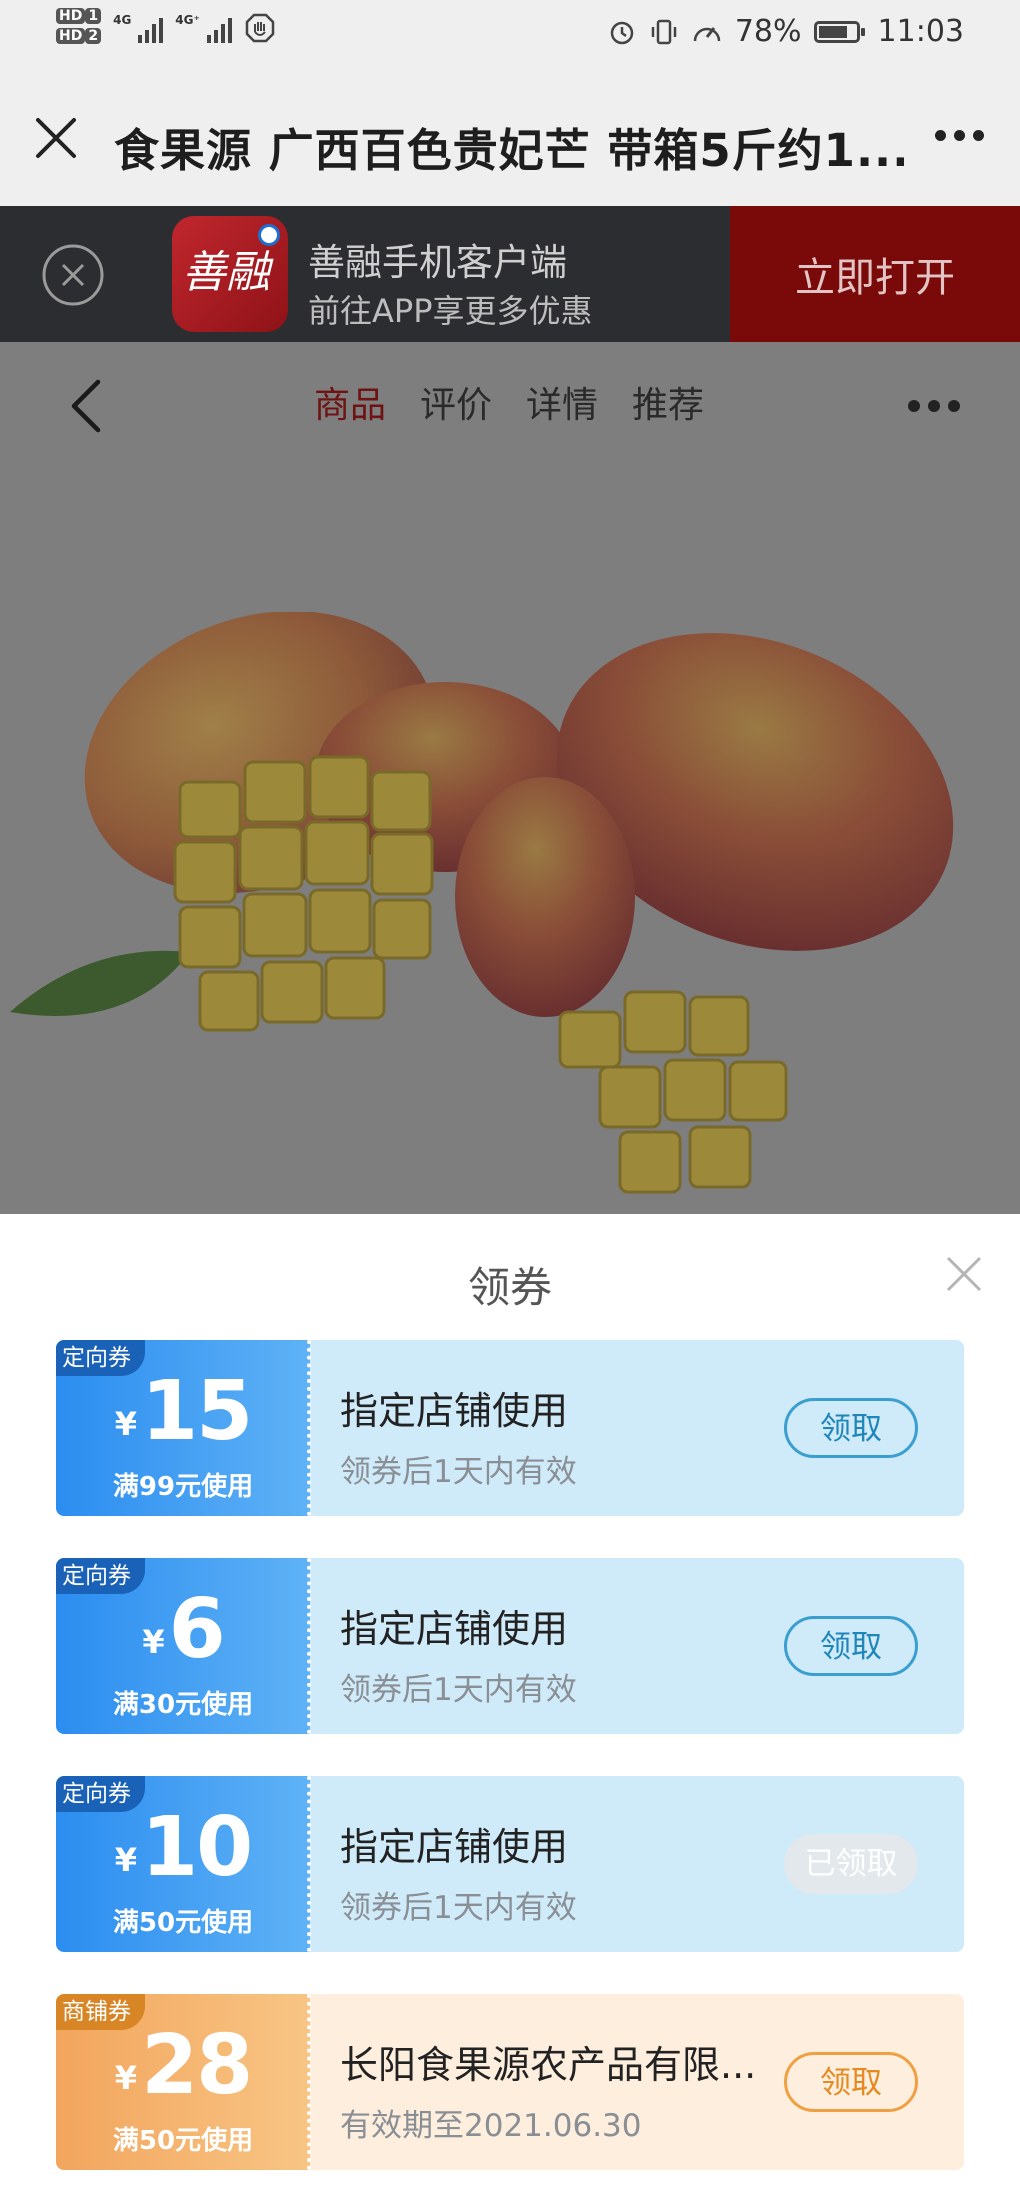  I want to click on promo-subtitle: 前往APP享更多优惠, so click(450, 311).